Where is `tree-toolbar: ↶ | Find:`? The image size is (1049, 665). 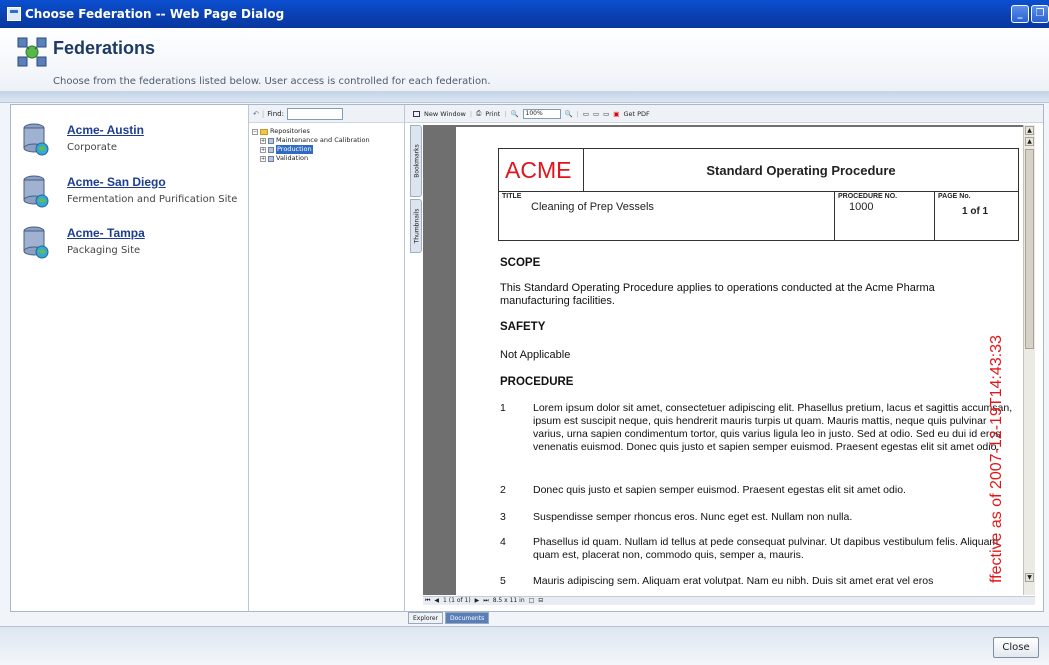 tree-toolbar: ↶ | Find: is located at coordinates (326, 114).